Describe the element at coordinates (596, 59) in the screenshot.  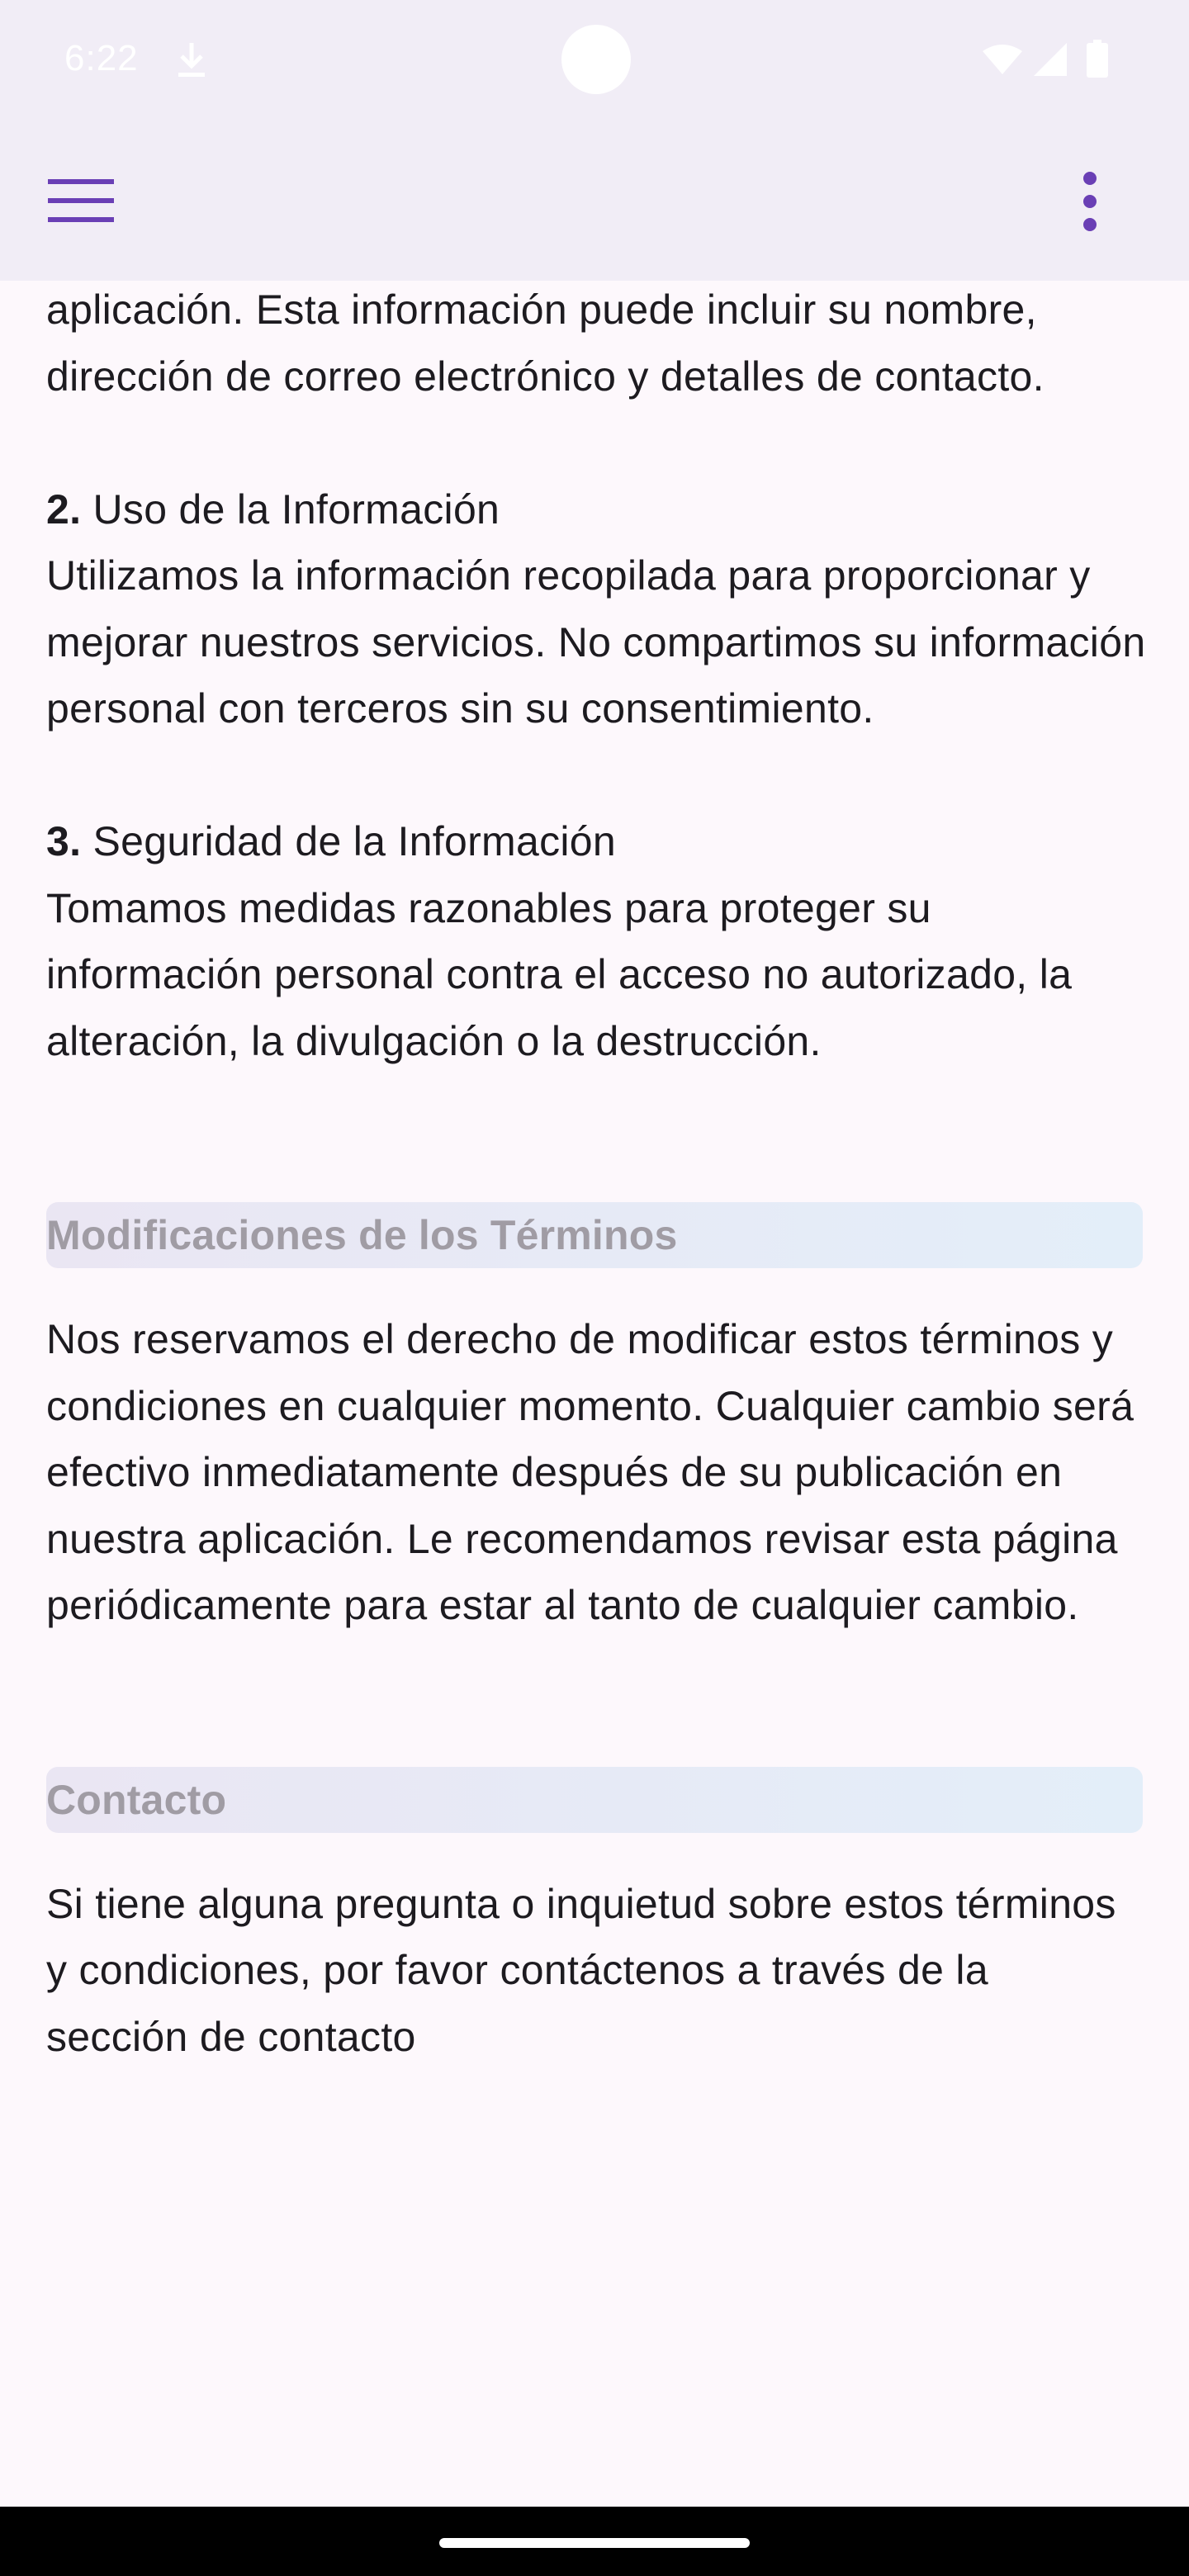
I see `camera-cutout` at that location.